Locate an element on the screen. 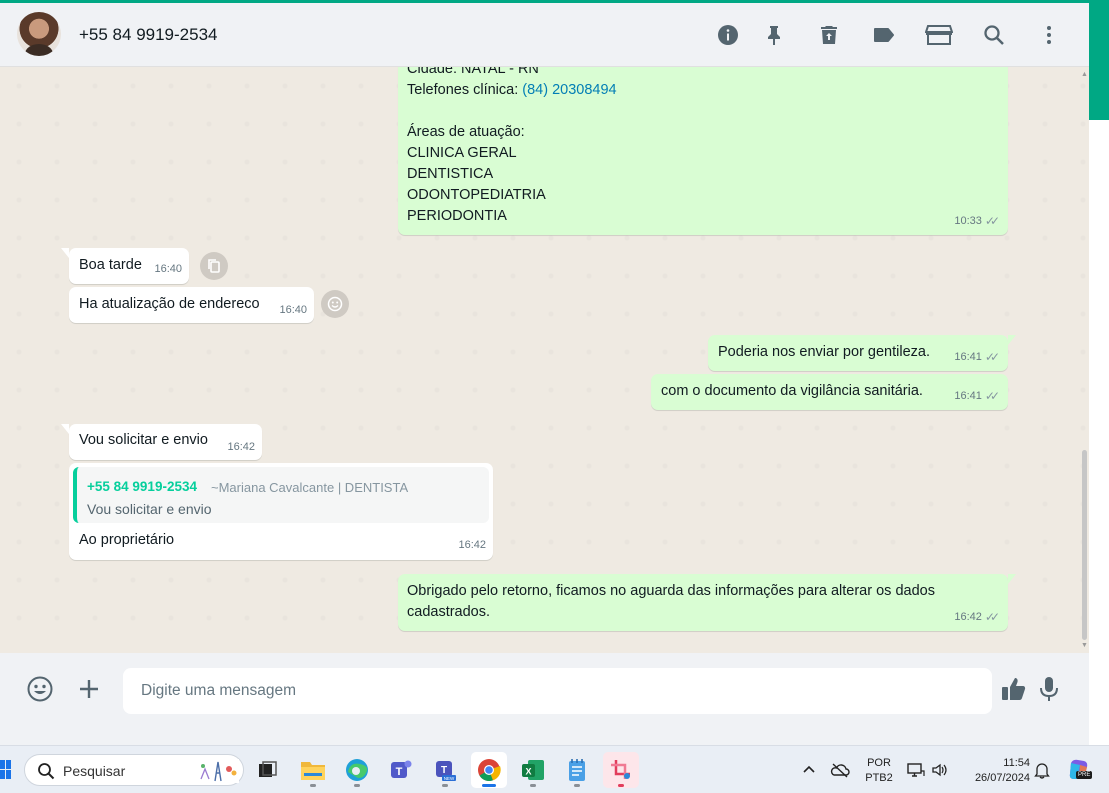 This screenshot has height=793, width=1109. scroll-up-arrow-icon: ▲ is located at coordinates (1084, 74).